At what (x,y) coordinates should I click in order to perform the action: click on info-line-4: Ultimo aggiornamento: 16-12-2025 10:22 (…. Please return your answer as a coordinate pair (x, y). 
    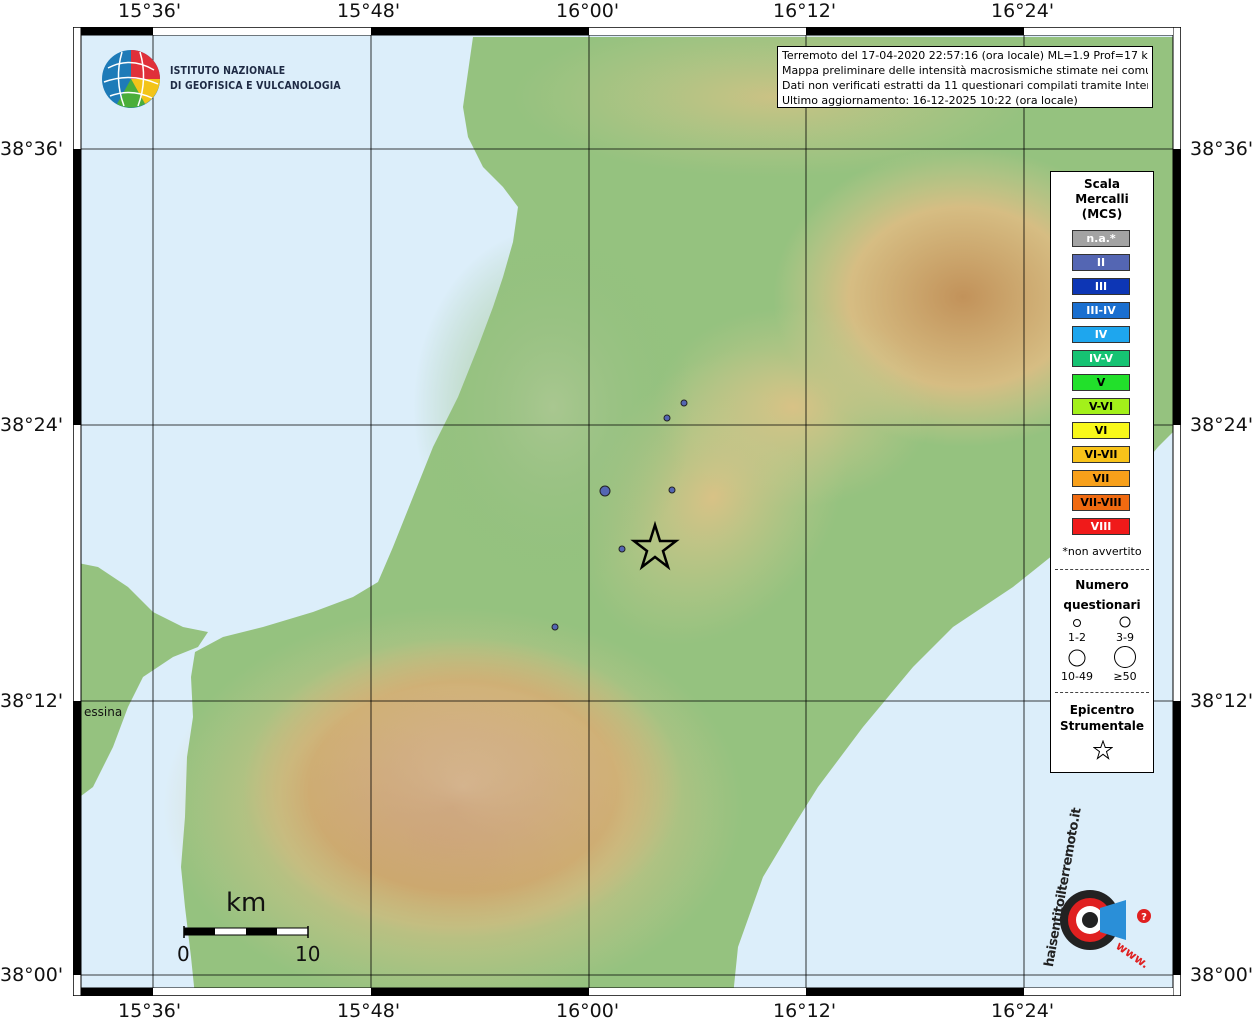
    Looking at the image, I should click on (930, 100).